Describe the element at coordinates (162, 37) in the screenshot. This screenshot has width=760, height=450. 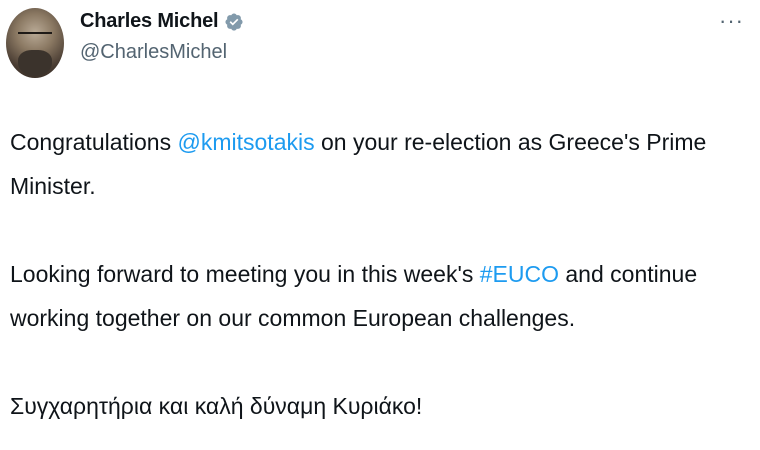
I see `author-names: Charles Michel @CharlesMichel` at that location.